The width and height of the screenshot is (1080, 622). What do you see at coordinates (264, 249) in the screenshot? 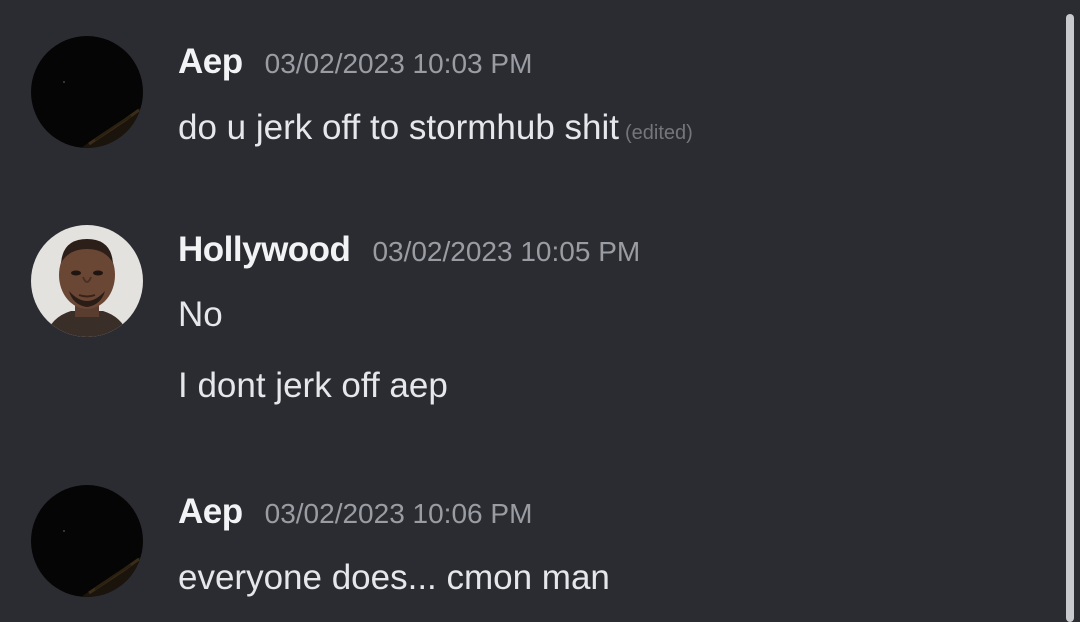
I see `username: Hollywood` at bounding box center [264, 249].